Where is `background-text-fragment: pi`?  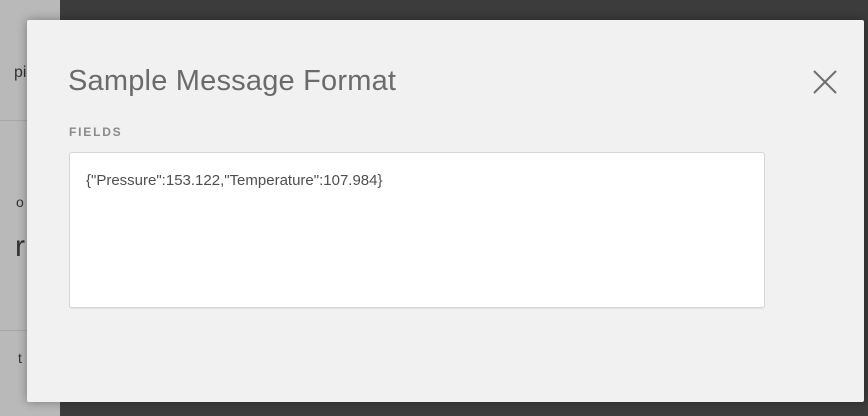
background-text-fragment: pi is located at coordinates (20, 72).